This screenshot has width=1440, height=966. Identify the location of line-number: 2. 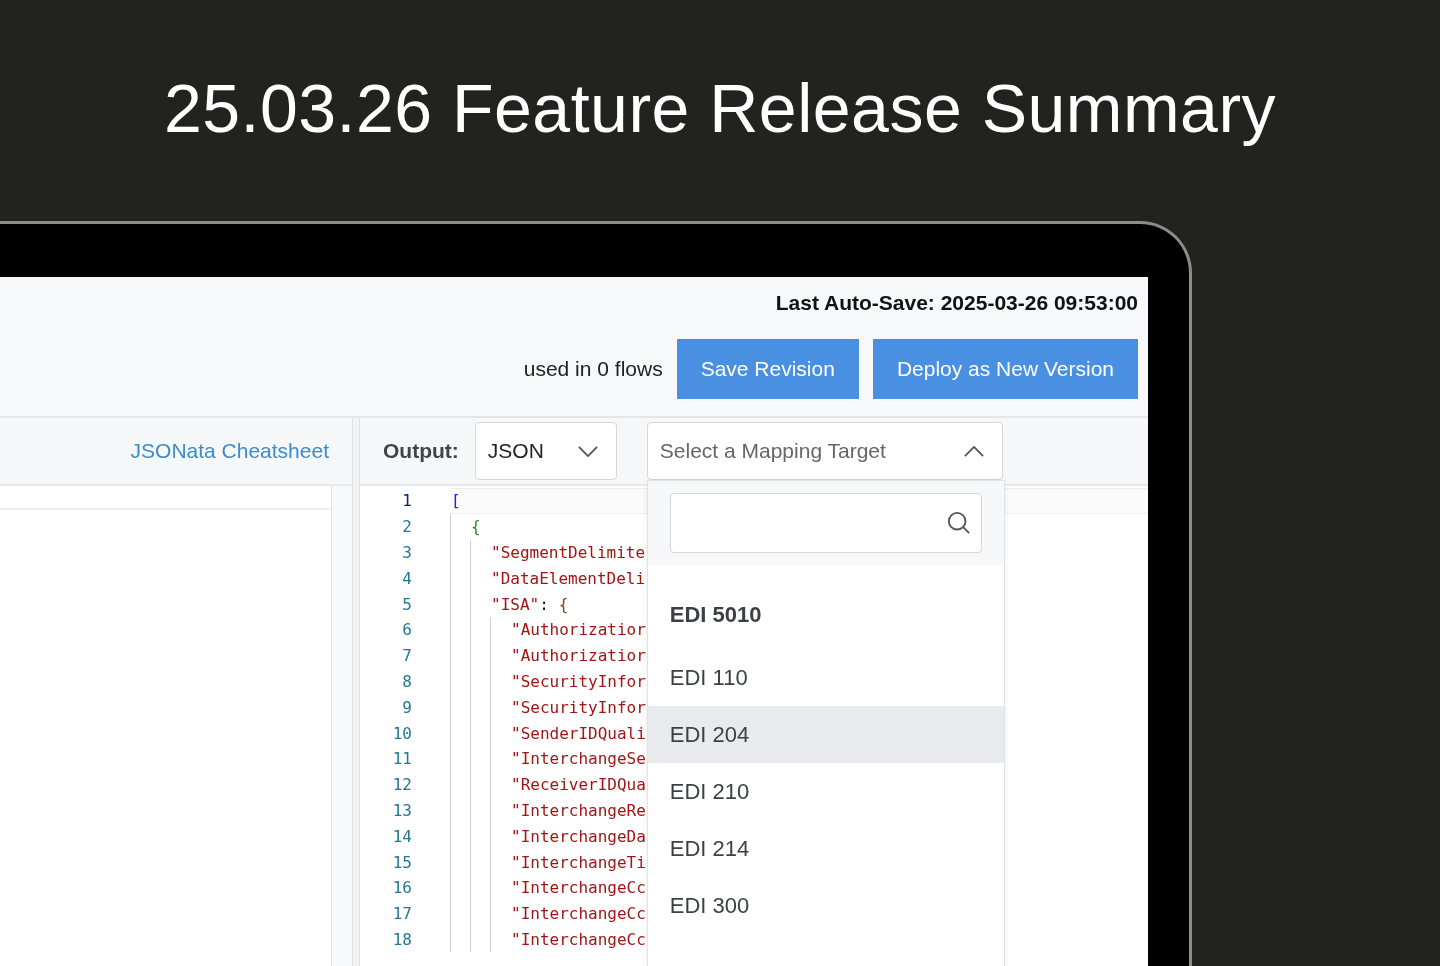
(407, 527).